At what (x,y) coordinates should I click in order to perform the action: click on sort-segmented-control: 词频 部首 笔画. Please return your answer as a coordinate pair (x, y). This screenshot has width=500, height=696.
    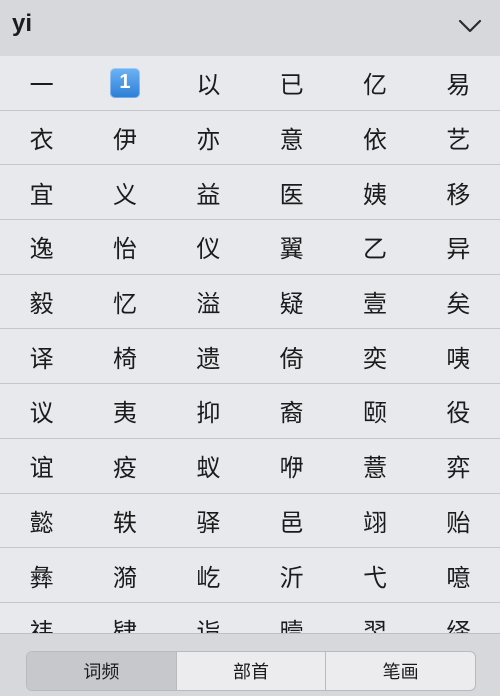
    Looking at the image, I should click on (251, 671).